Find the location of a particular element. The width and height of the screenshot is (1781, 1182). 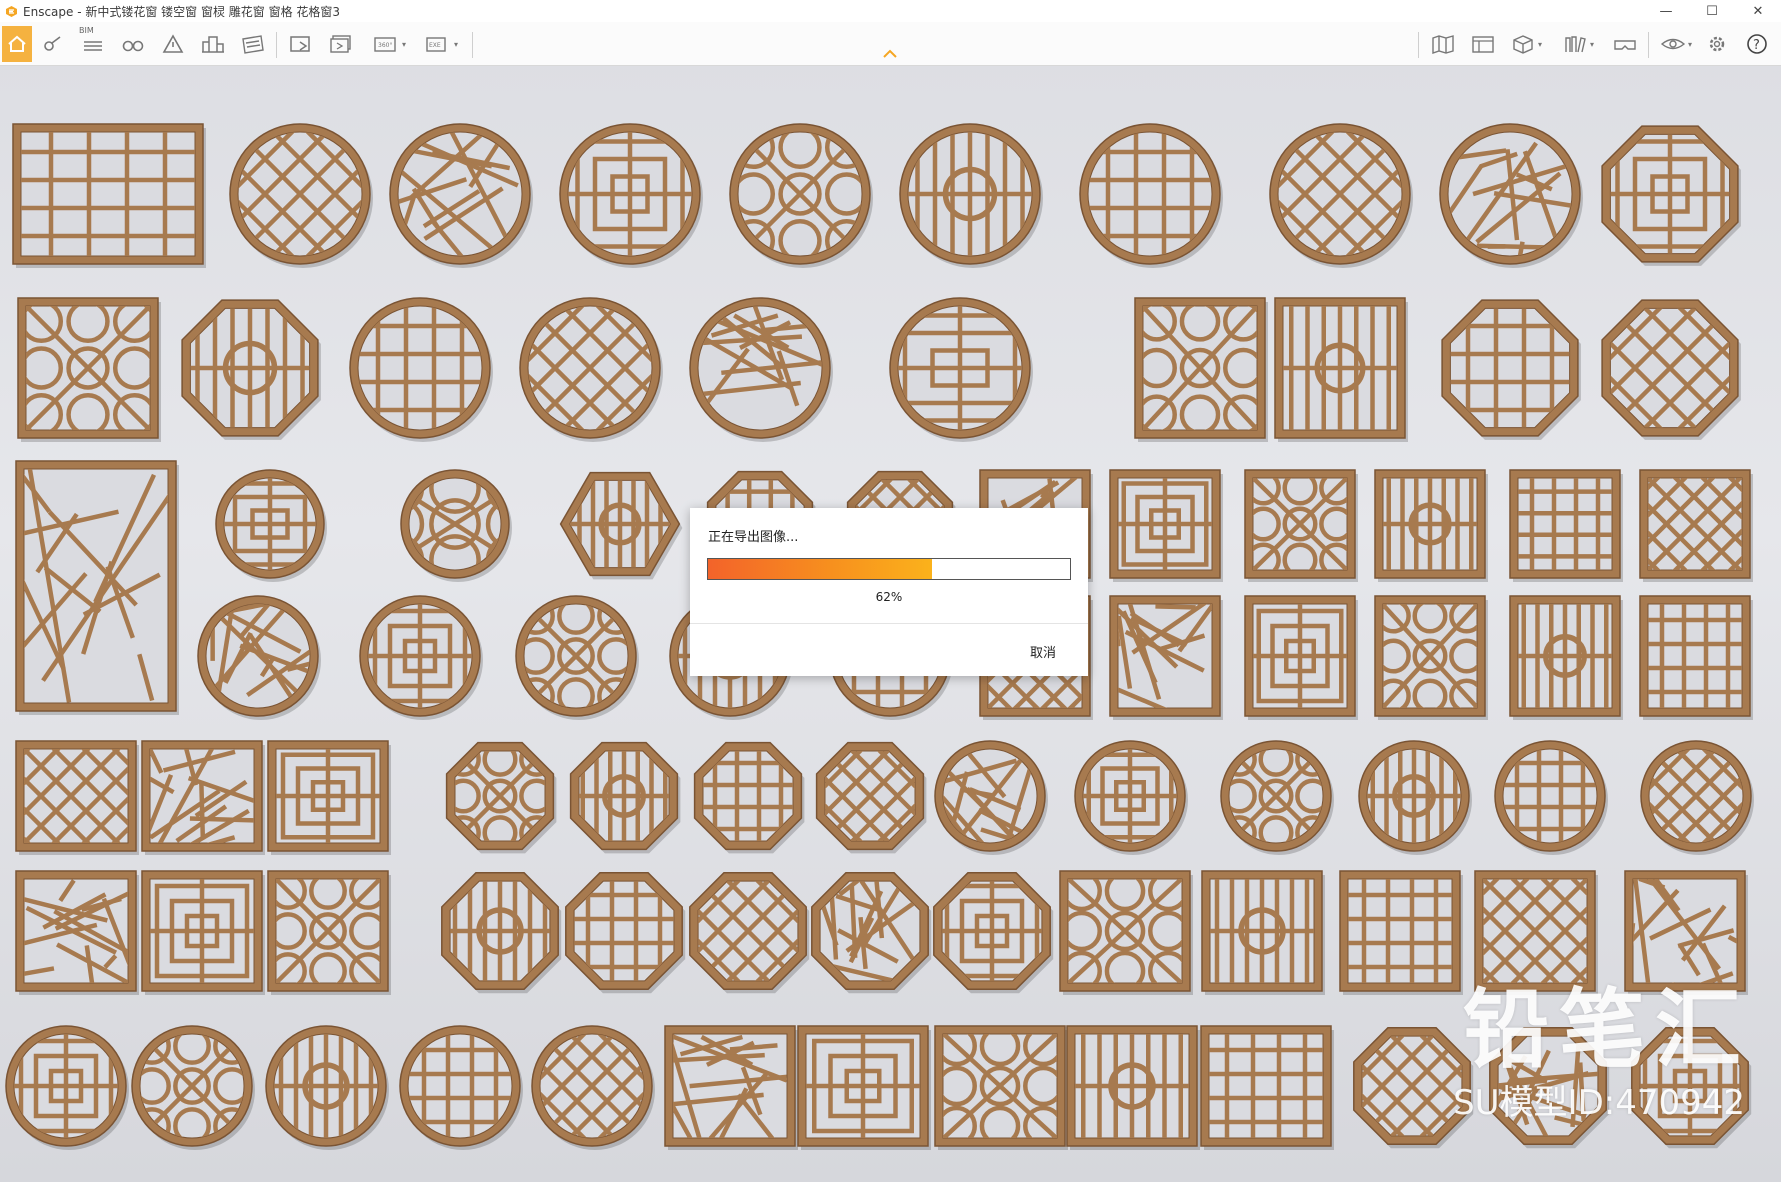

binoculars-icon is located at coordinates (133, 46).